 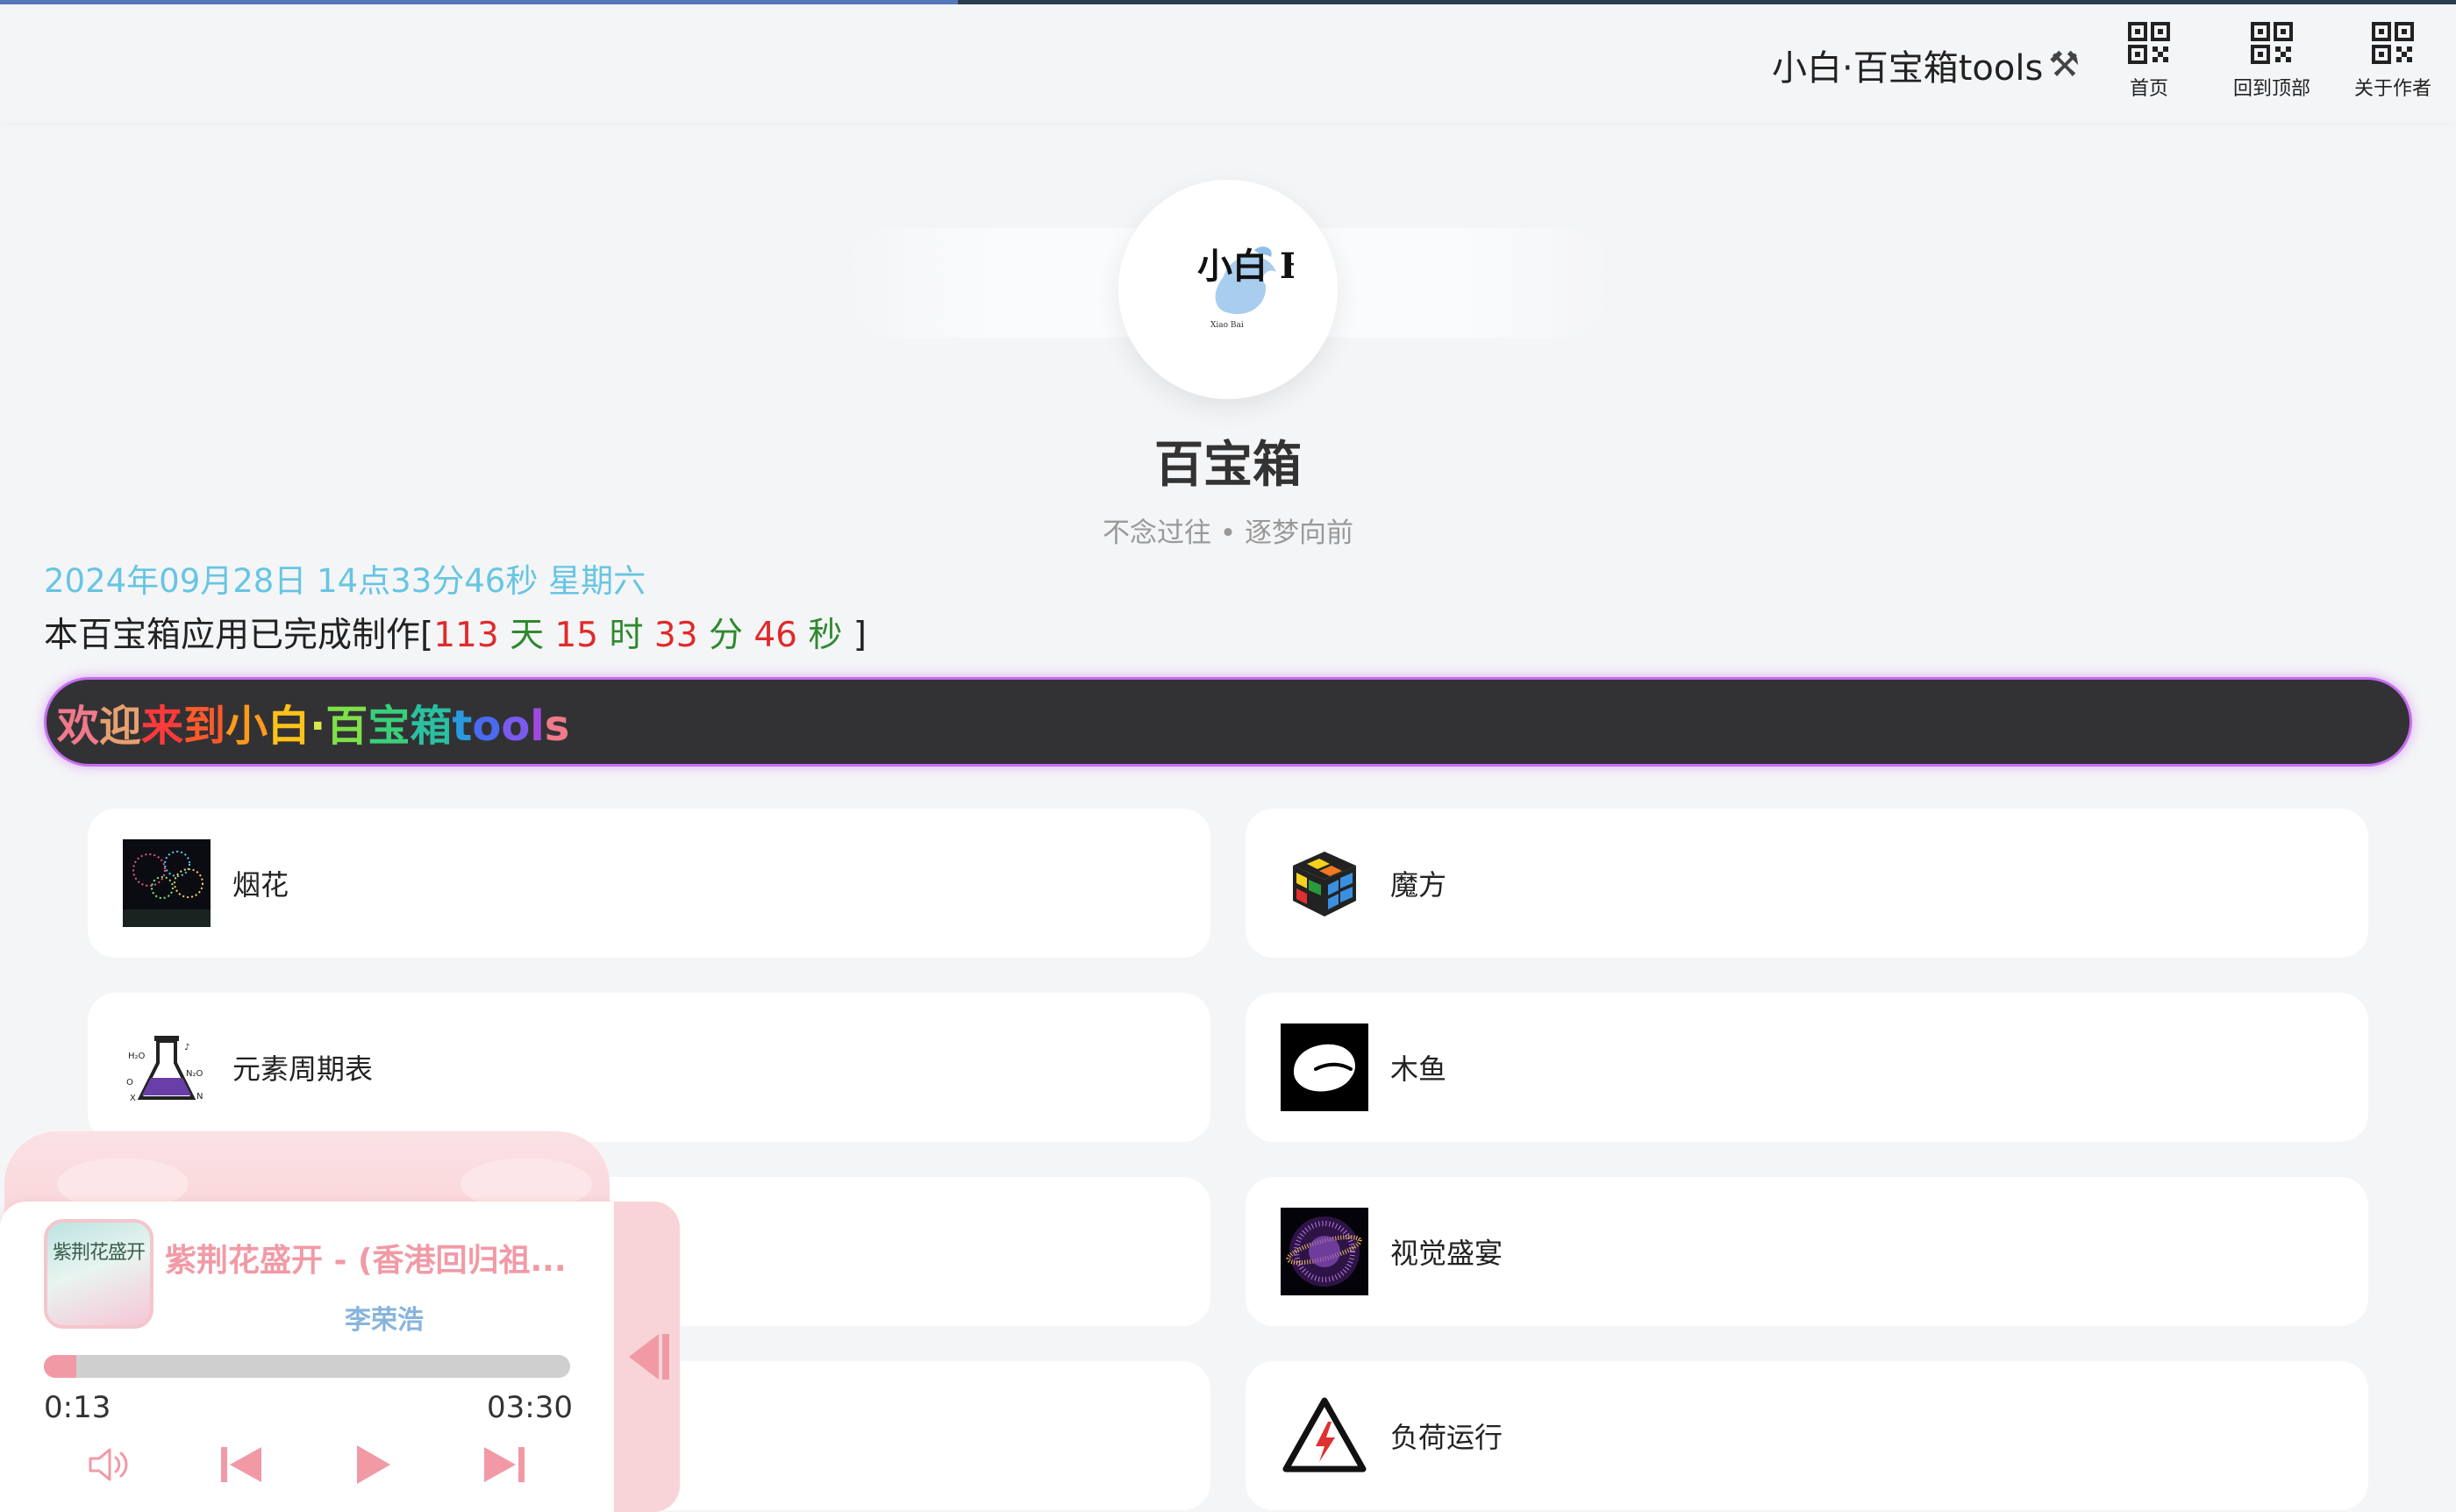 I want to click on elapsed-seconds: 46, so click(x=775, y=635).